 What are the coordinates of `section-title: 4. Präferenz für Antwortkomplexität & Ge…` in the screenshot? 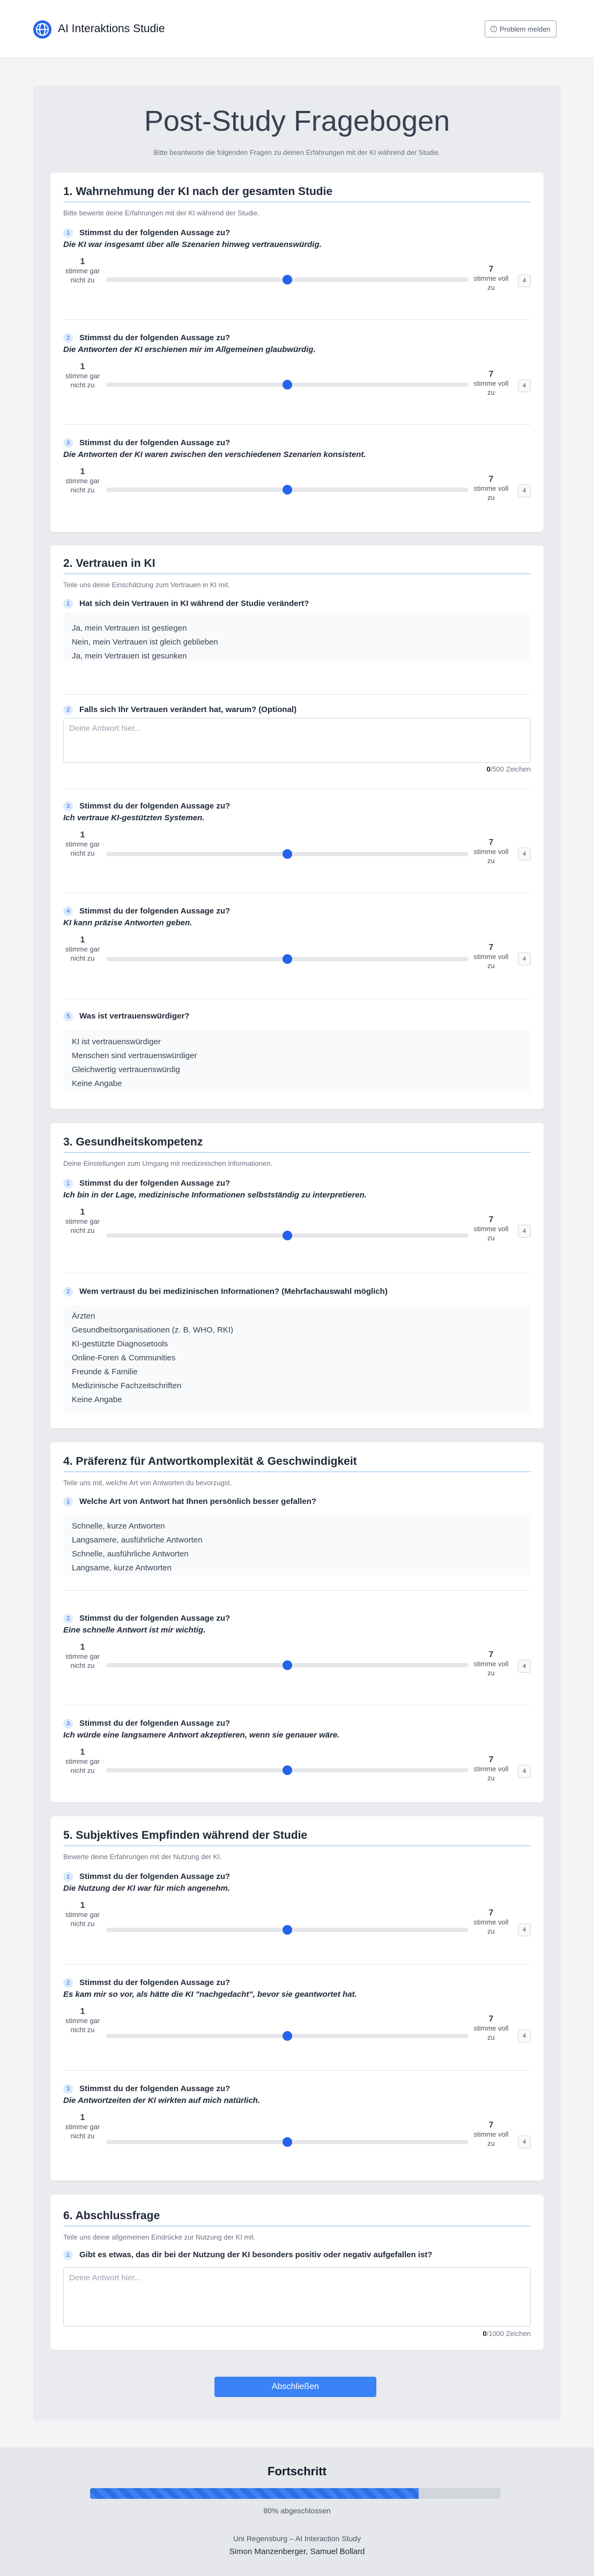 It's located at (210, 1461).